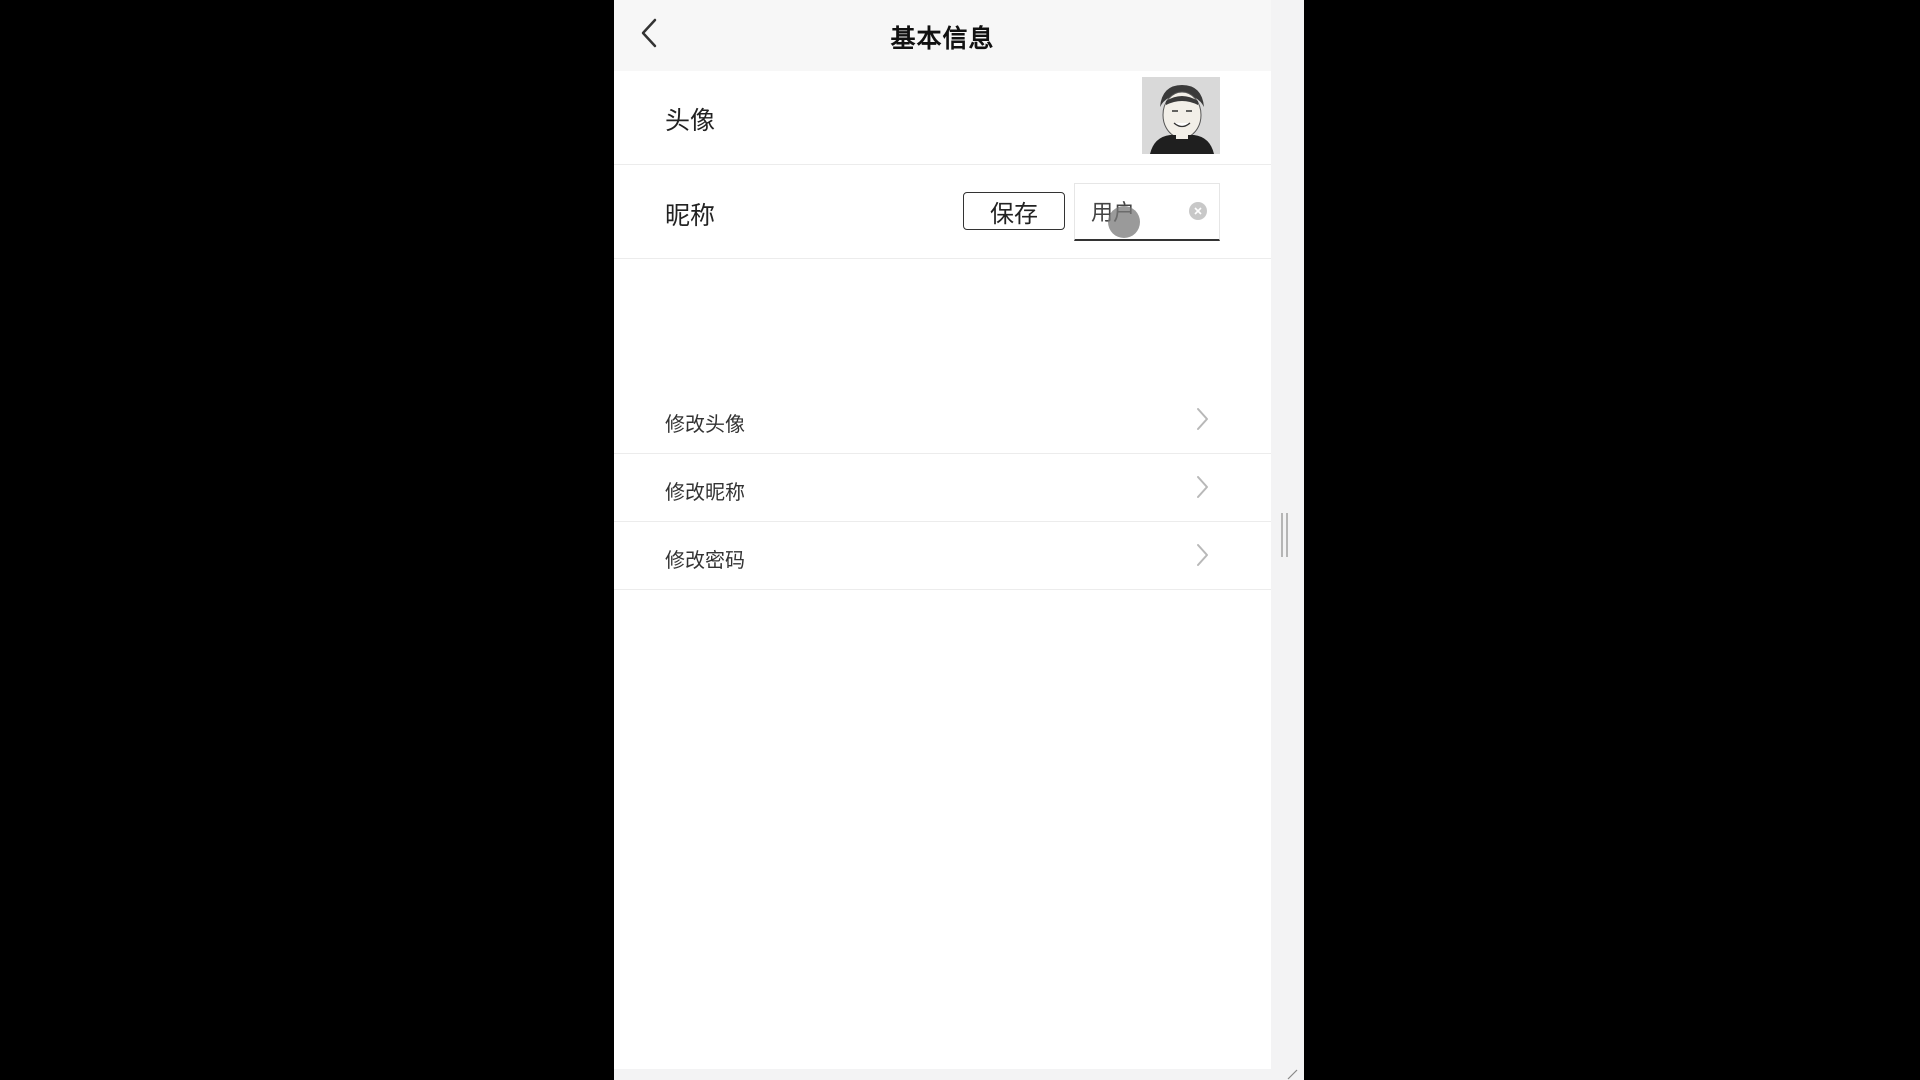  What do you see at coordinates (942, 212) in the screenshot?
I see `nickname-row: 昵称 保存` at bounding box center [942, 212].